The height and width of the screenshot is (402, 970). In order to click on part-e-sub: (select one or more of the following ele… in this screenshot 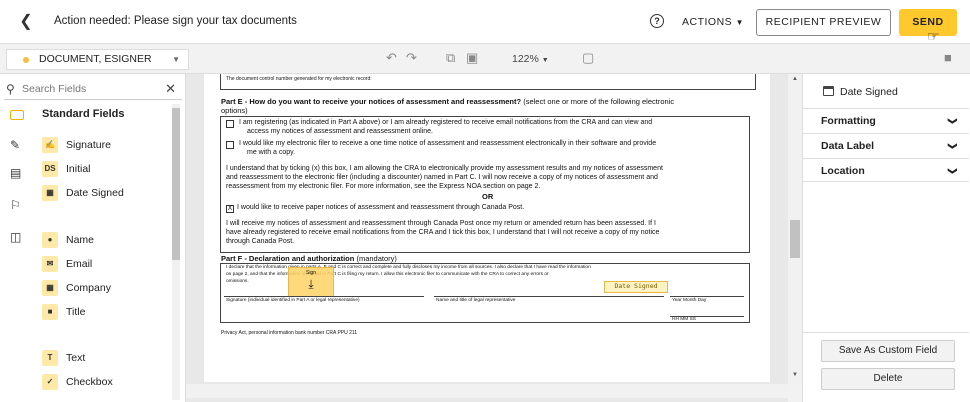, I will do `click(598, 101)`.